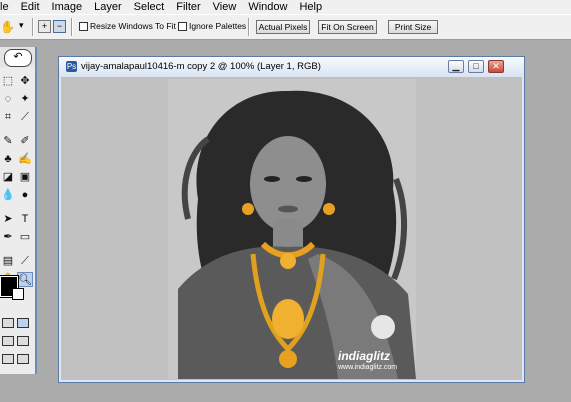 This screenshot has height=402, width=571. What do you see at coordinates (25, 141) in the screenshot?
I see `brush-tool-icon: ✐` at bounding box center [25, 141].